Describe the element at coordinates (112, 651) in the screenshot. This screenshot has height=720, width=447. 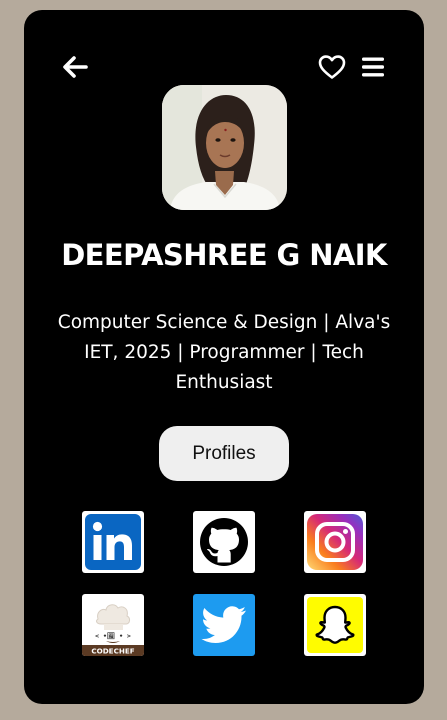
I see `codechef-wordmark: CODECHEF` at that location.